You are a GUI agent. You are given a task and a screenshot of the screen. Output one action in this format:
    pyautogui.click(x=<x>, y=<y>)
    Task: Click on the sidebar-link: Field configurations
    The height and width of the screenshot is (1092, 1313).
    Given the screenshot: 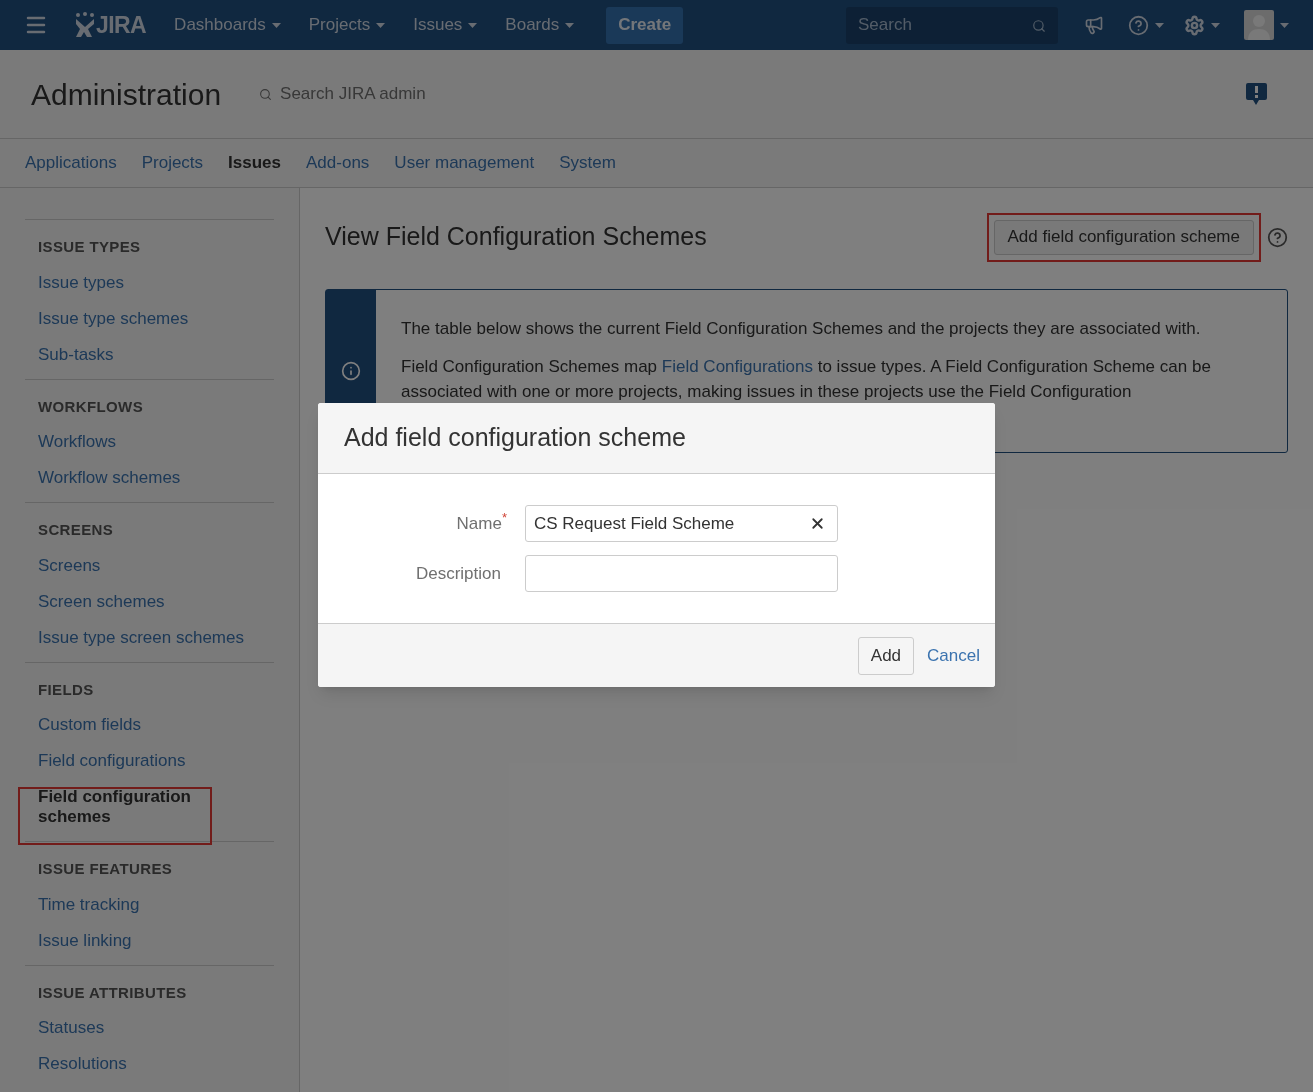 What is the action you would take?
    pyautogui.click(x=149, y=761)
    